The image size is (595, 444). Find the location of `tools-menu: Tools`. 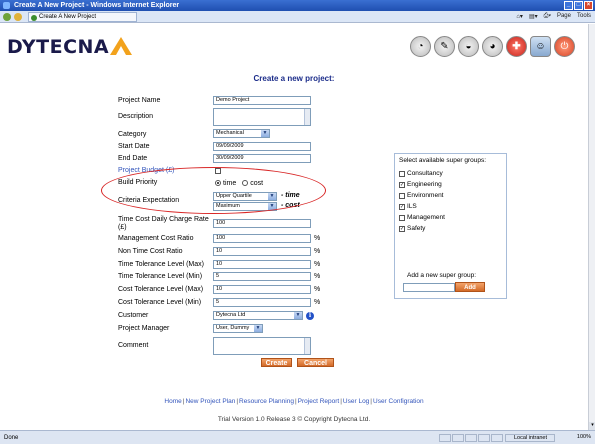

tools-menu: Tools is located at coordinates (584, 16).